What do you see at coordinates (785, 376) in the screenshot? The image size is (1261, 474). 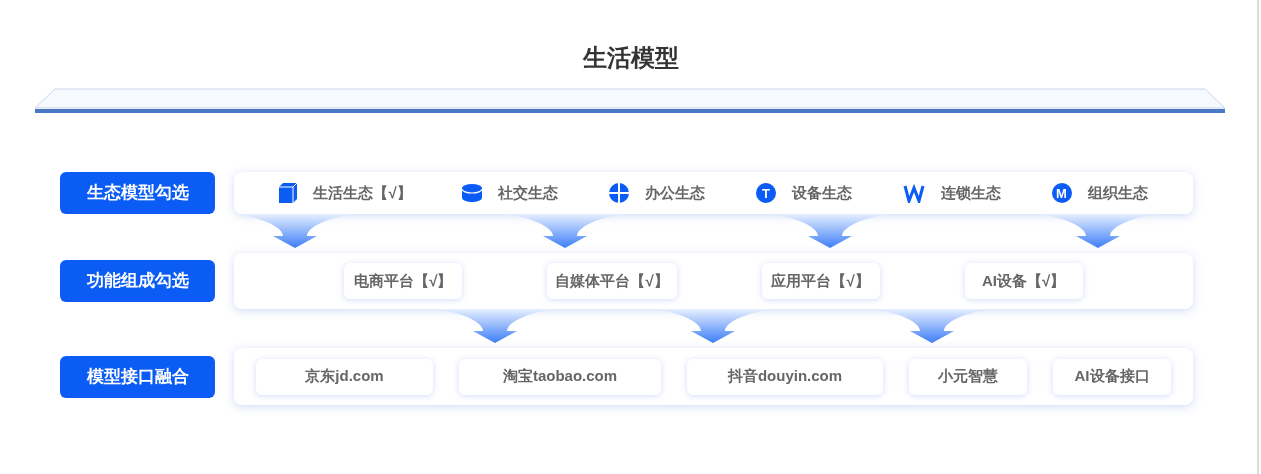 I see `option-chip: 抖音douyin.com` at bounding box center [785, 376].